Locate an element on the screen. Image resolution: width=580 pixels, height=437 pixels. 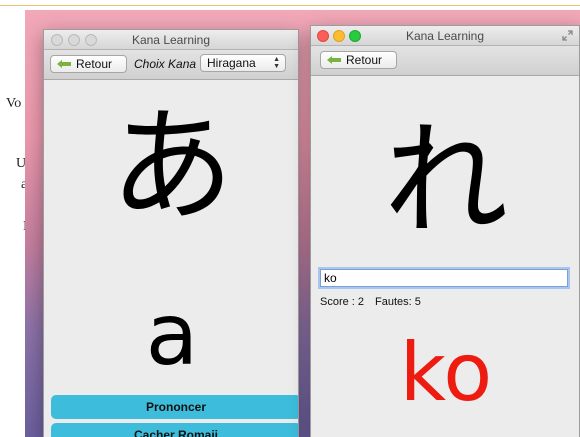
fullscreen-icon is located at coordinates (567, 35).